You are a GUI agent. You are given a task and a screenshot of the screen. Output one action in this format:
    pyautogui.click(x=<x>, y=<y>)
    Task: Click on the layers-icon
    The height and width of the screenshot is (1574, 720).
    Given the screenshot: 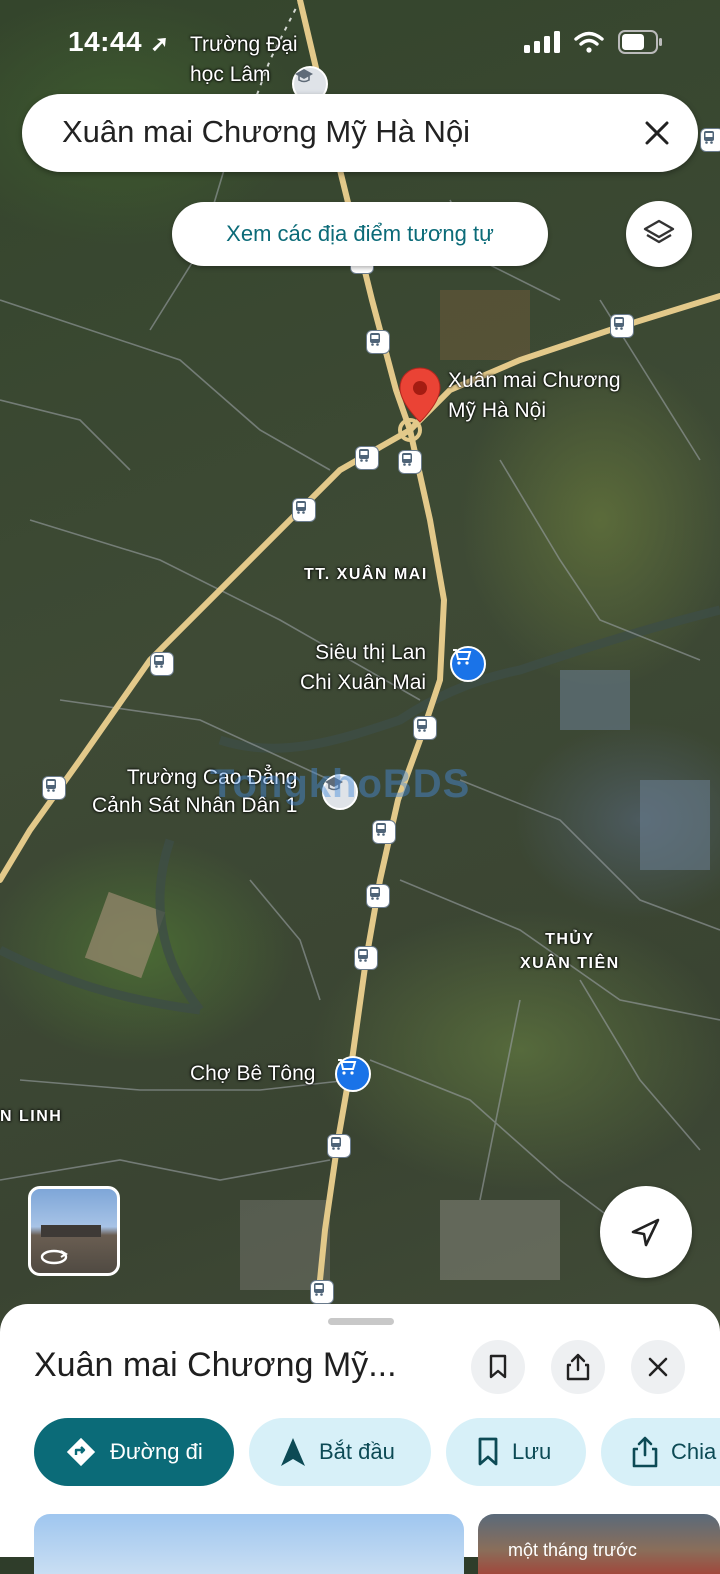 What is the action you would take?
    pyautogui.click(x=659, y=231)
    